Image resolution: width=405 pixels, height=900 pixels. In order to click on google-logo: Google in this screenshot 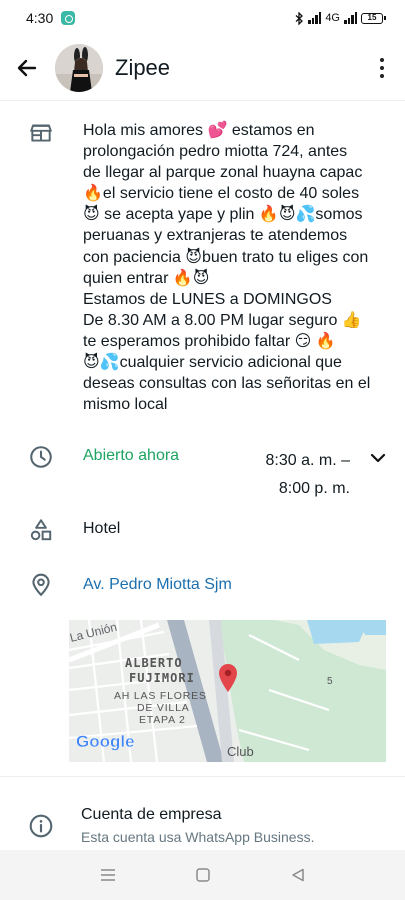, I will do `click(105, 741)`.